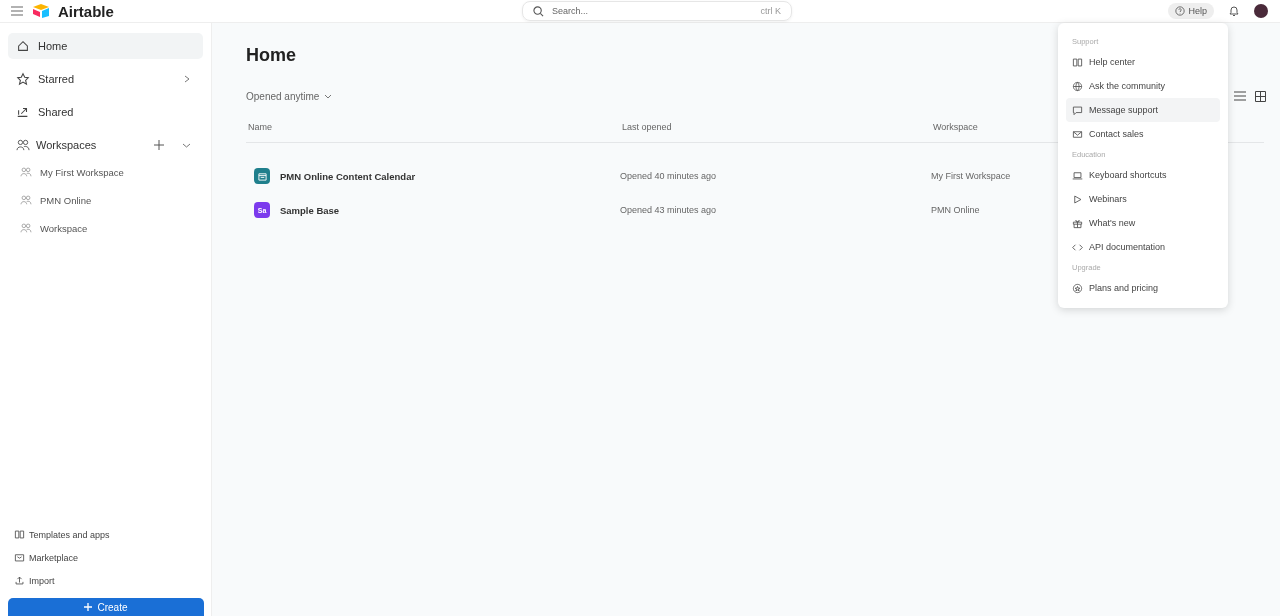 This screenshot has height=616, width=1280. I want to click on menu-item: What's new, so click(1143, 223).